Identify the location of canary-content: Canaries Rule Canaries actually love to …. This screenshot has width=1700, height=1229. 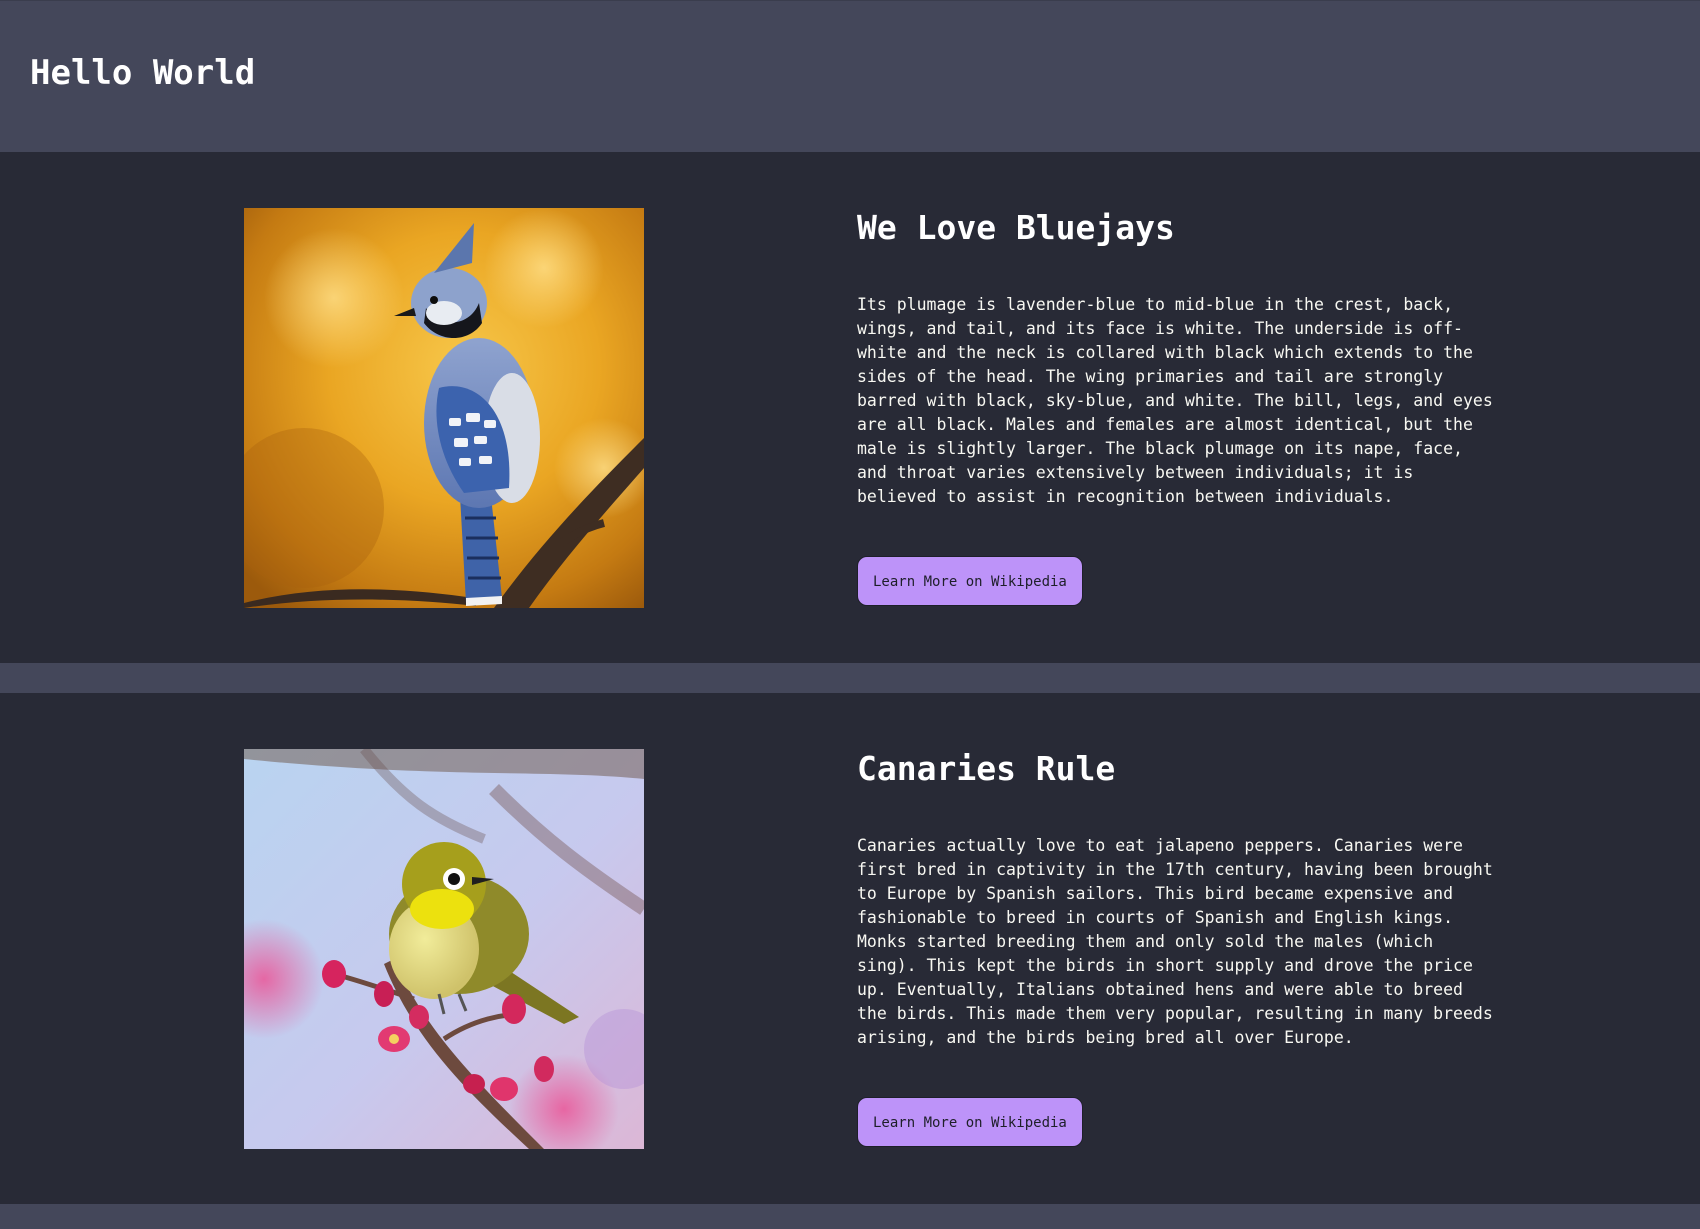
(1177, 948).